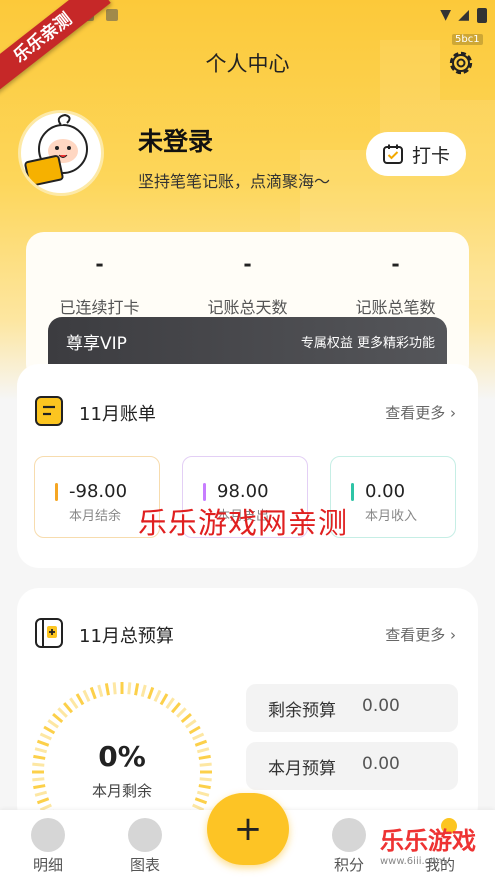 The width and height of the screenshot is (495, 880). I want to click on expense-value: 98.00, so click(243, 491).